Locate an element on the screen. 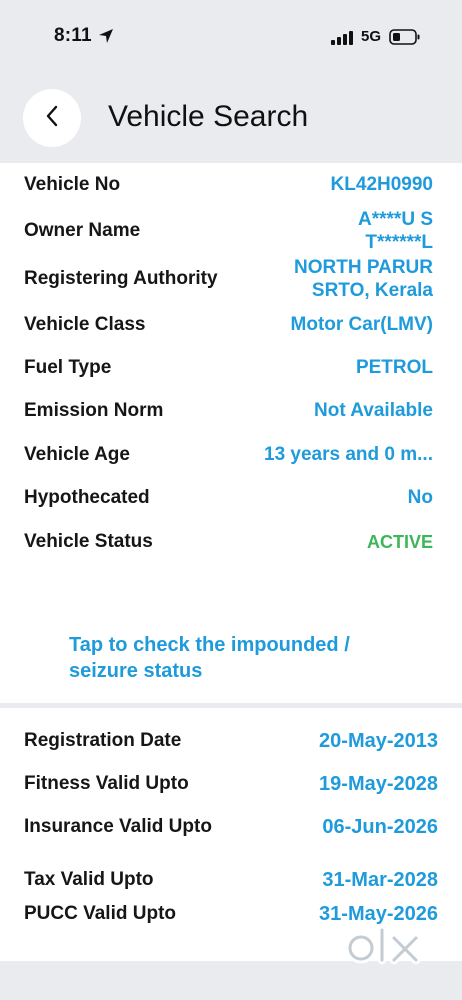 Image resolution: width=462 pixels, height=1000 pixels. registration-date-value: 20-May-2013 is located at coordinates (378, 741).